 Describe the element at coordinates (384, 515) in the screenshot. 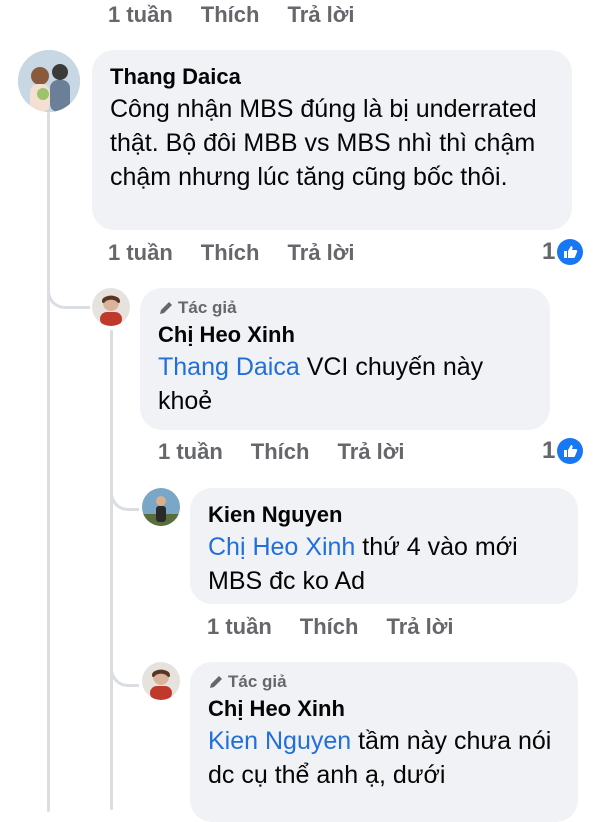

I see `comment-author: Kien Nguyen` at that location.